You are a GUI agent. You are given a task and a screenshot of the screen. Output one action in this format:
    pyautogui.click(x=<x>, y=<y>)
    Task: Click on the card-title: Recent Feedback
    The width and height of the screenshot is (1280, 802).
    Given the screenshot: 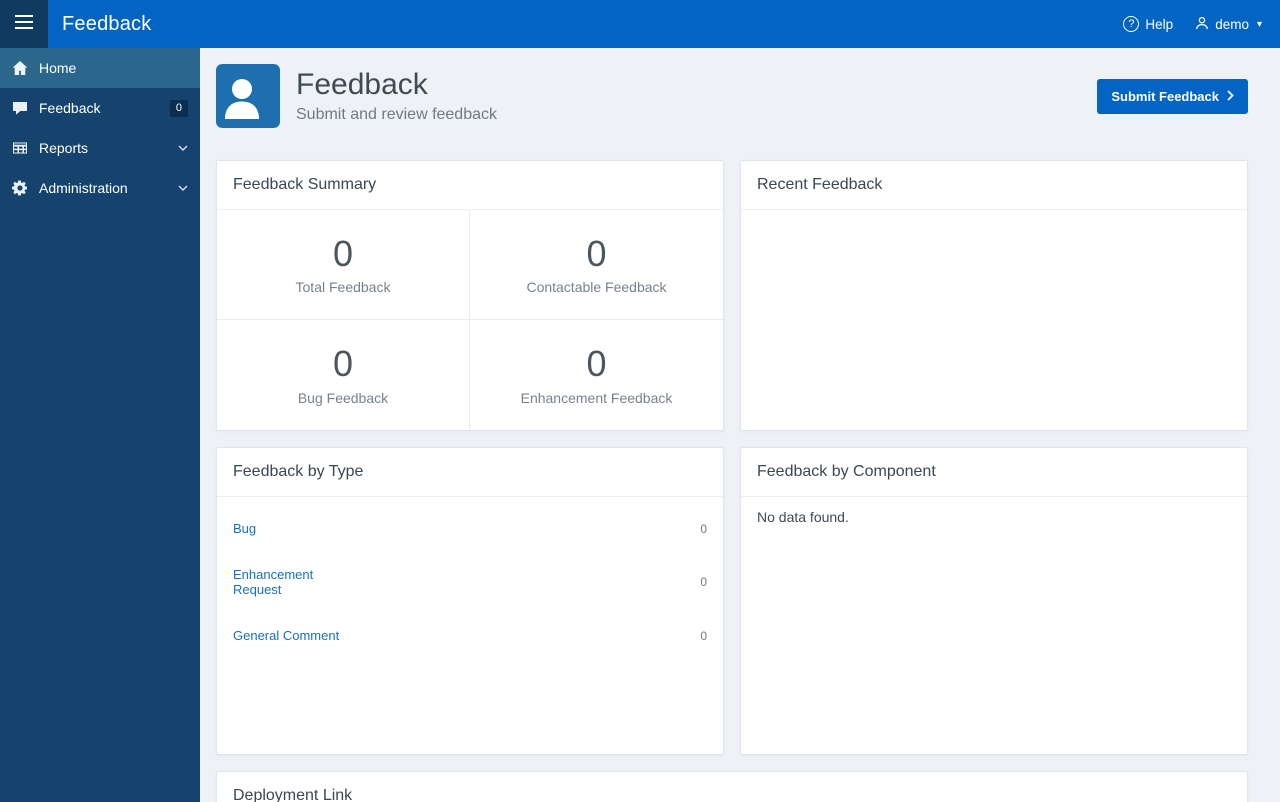 What is the action you would take?
    pyautogui.click(x=994, y=185)
    